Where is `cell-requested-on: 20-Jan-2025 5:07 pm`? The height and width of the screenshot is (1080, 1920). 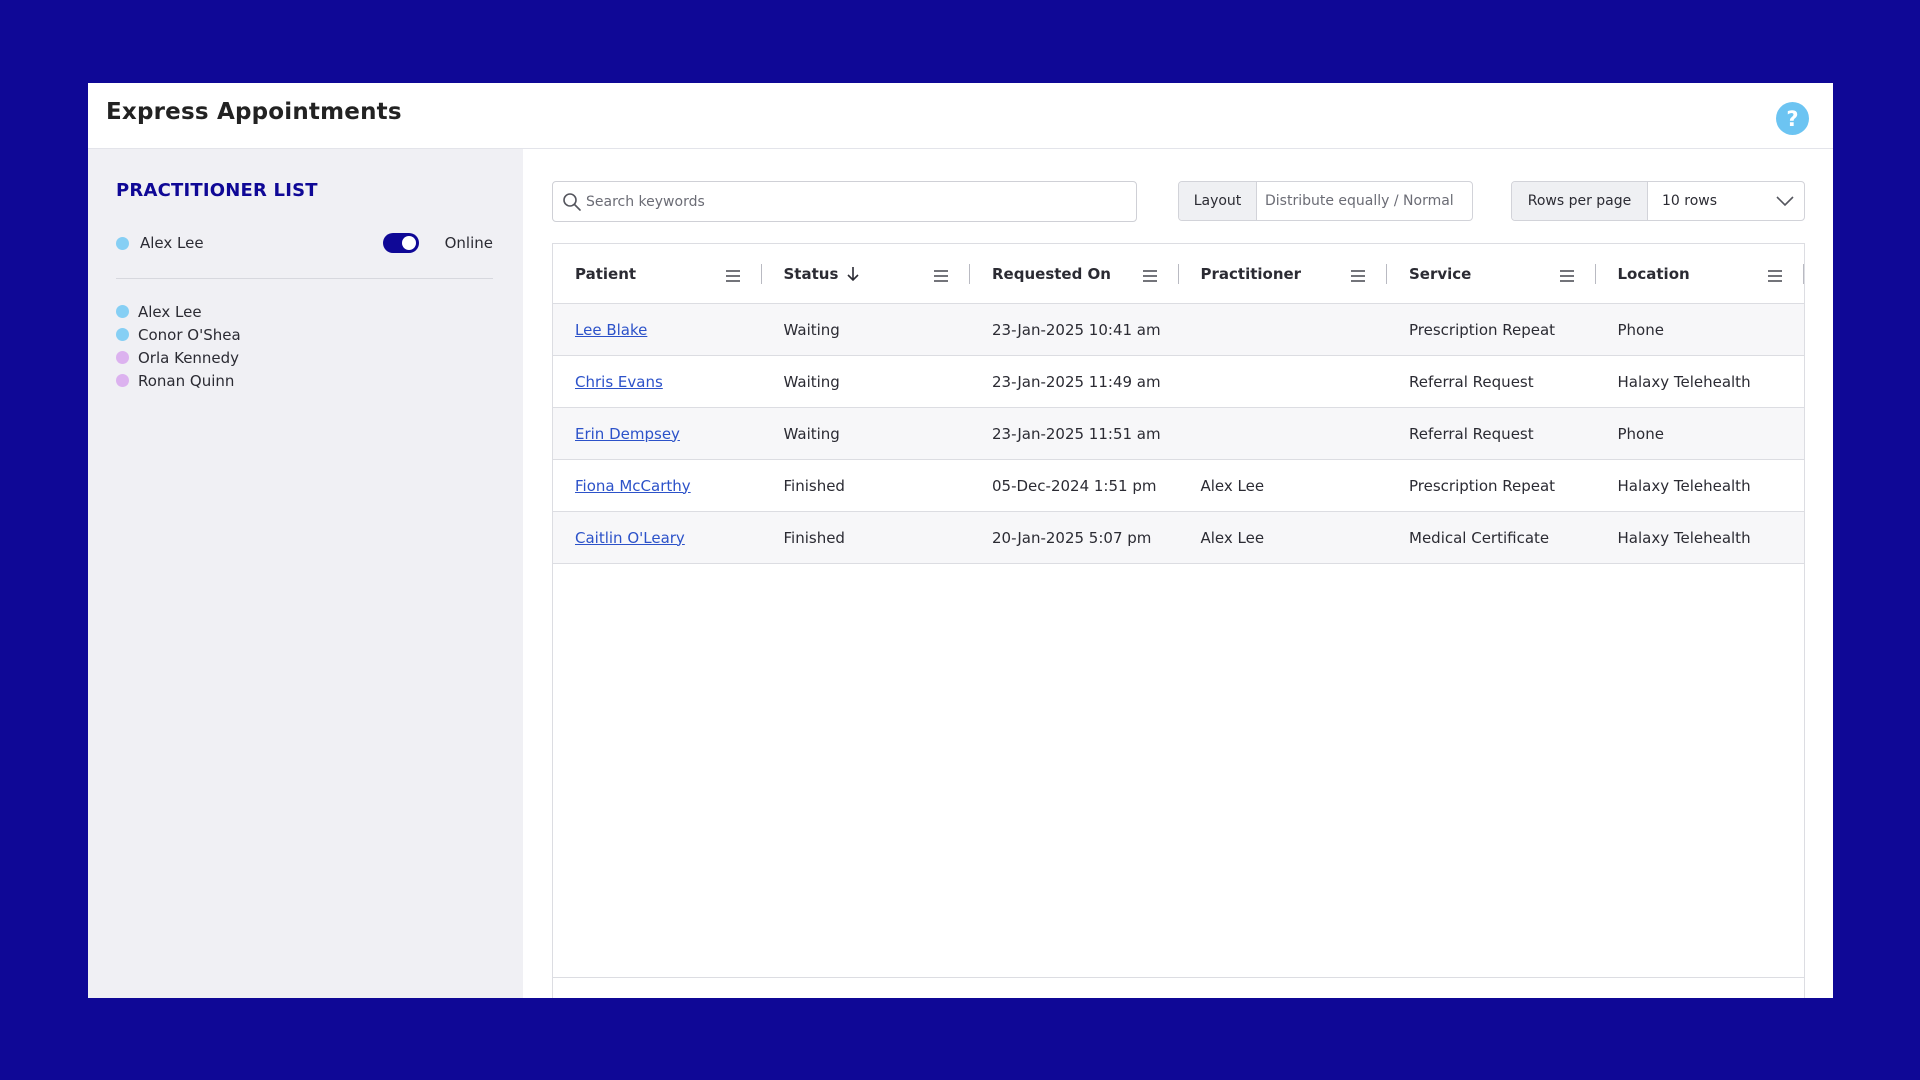
cell-requested-on: 20-Jan-2025 5:07 pm is located at coordinates (1074, 537).